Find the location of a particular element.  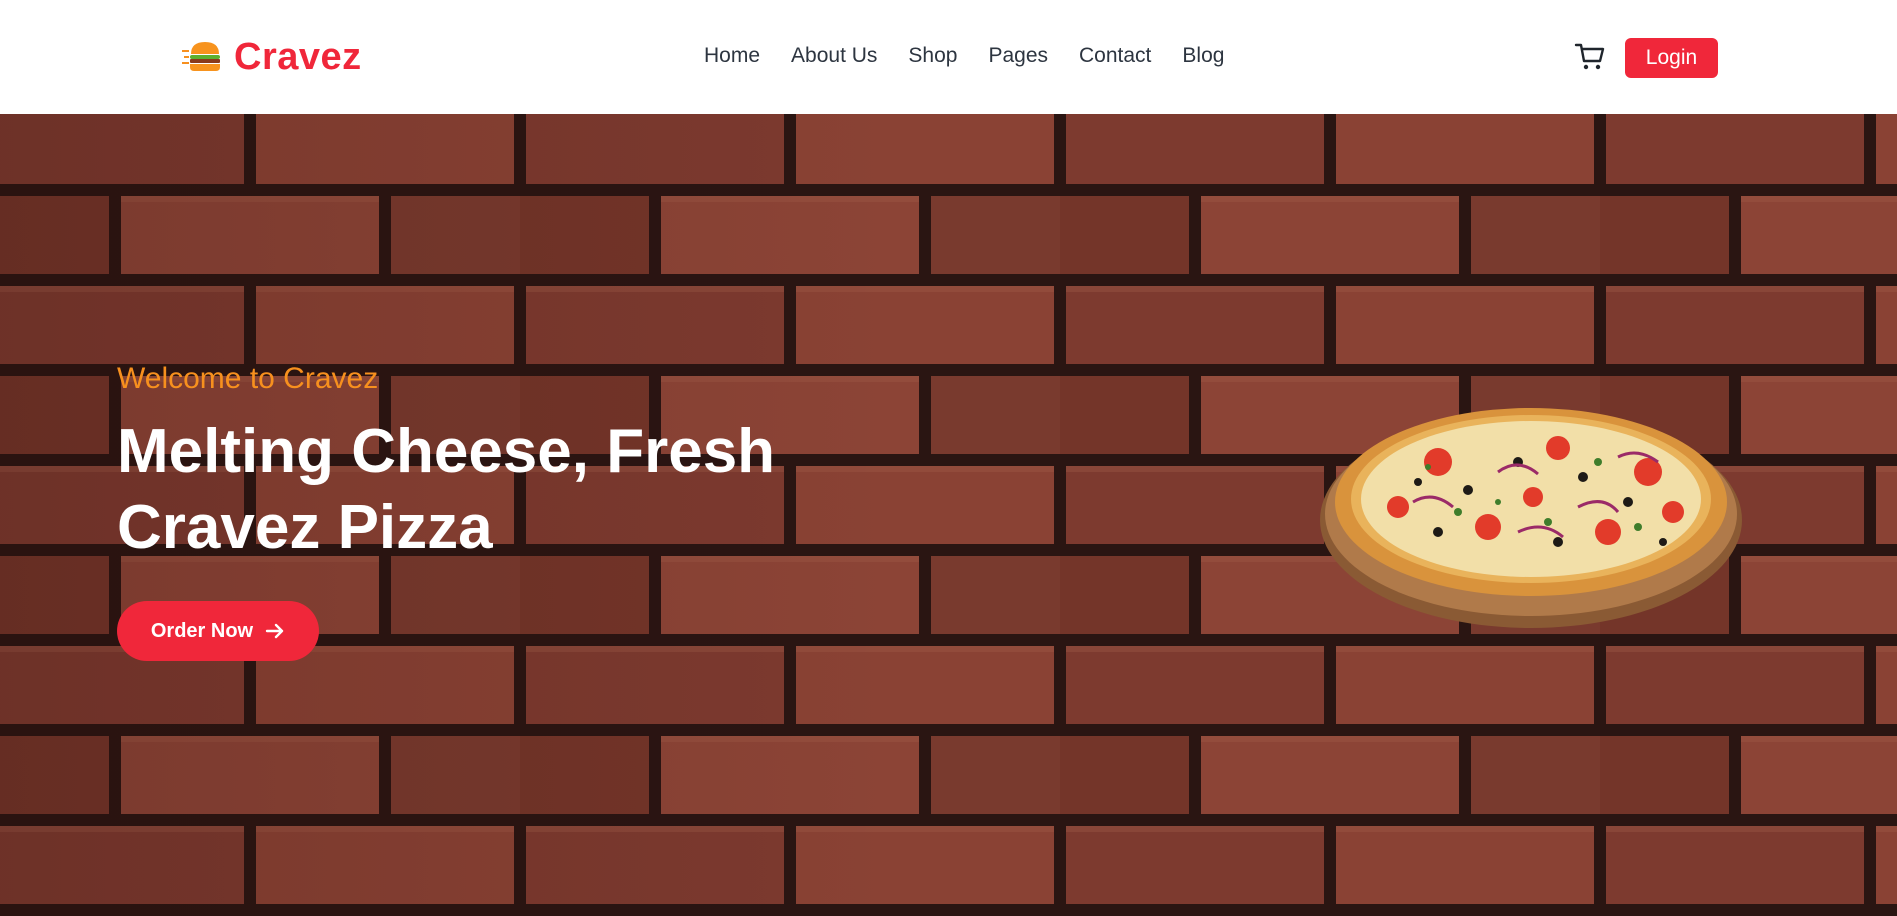

hero-eyebrow: Welcome to Cravez is located at coordinates (248, 378).